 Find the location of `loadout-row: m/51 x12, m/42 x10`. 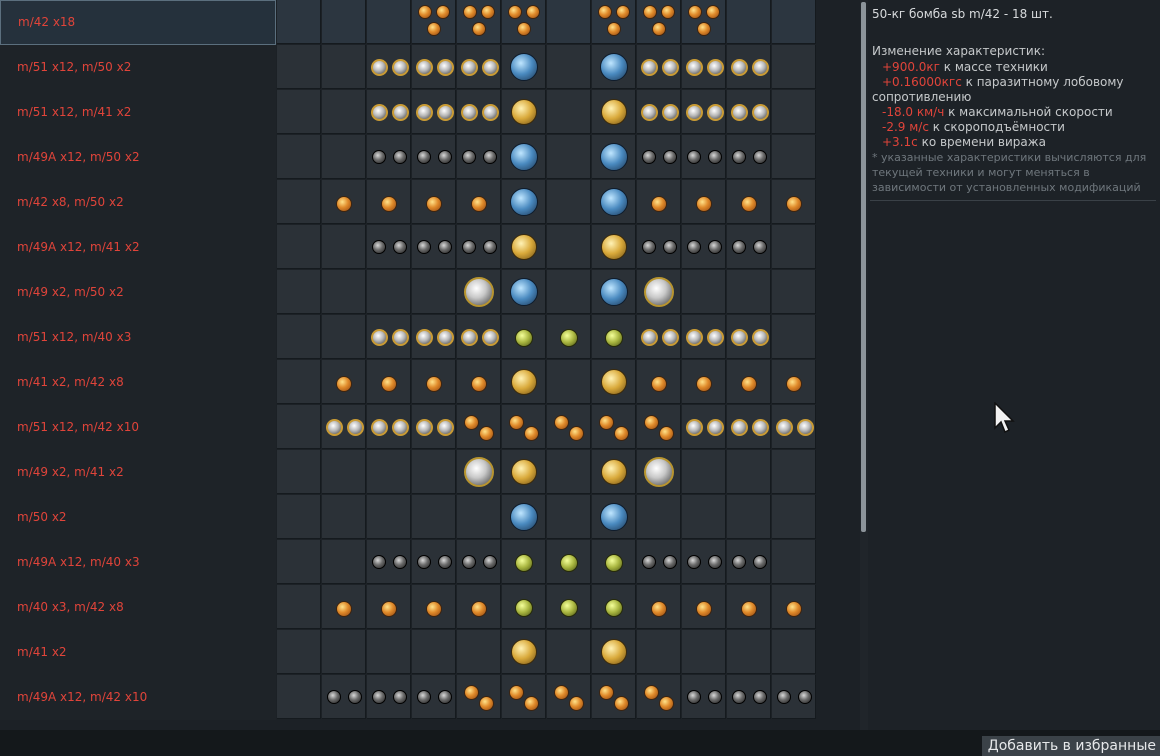

loadout-row: m/51 x12, m/42 x10 is located at coordinates (430, 427).